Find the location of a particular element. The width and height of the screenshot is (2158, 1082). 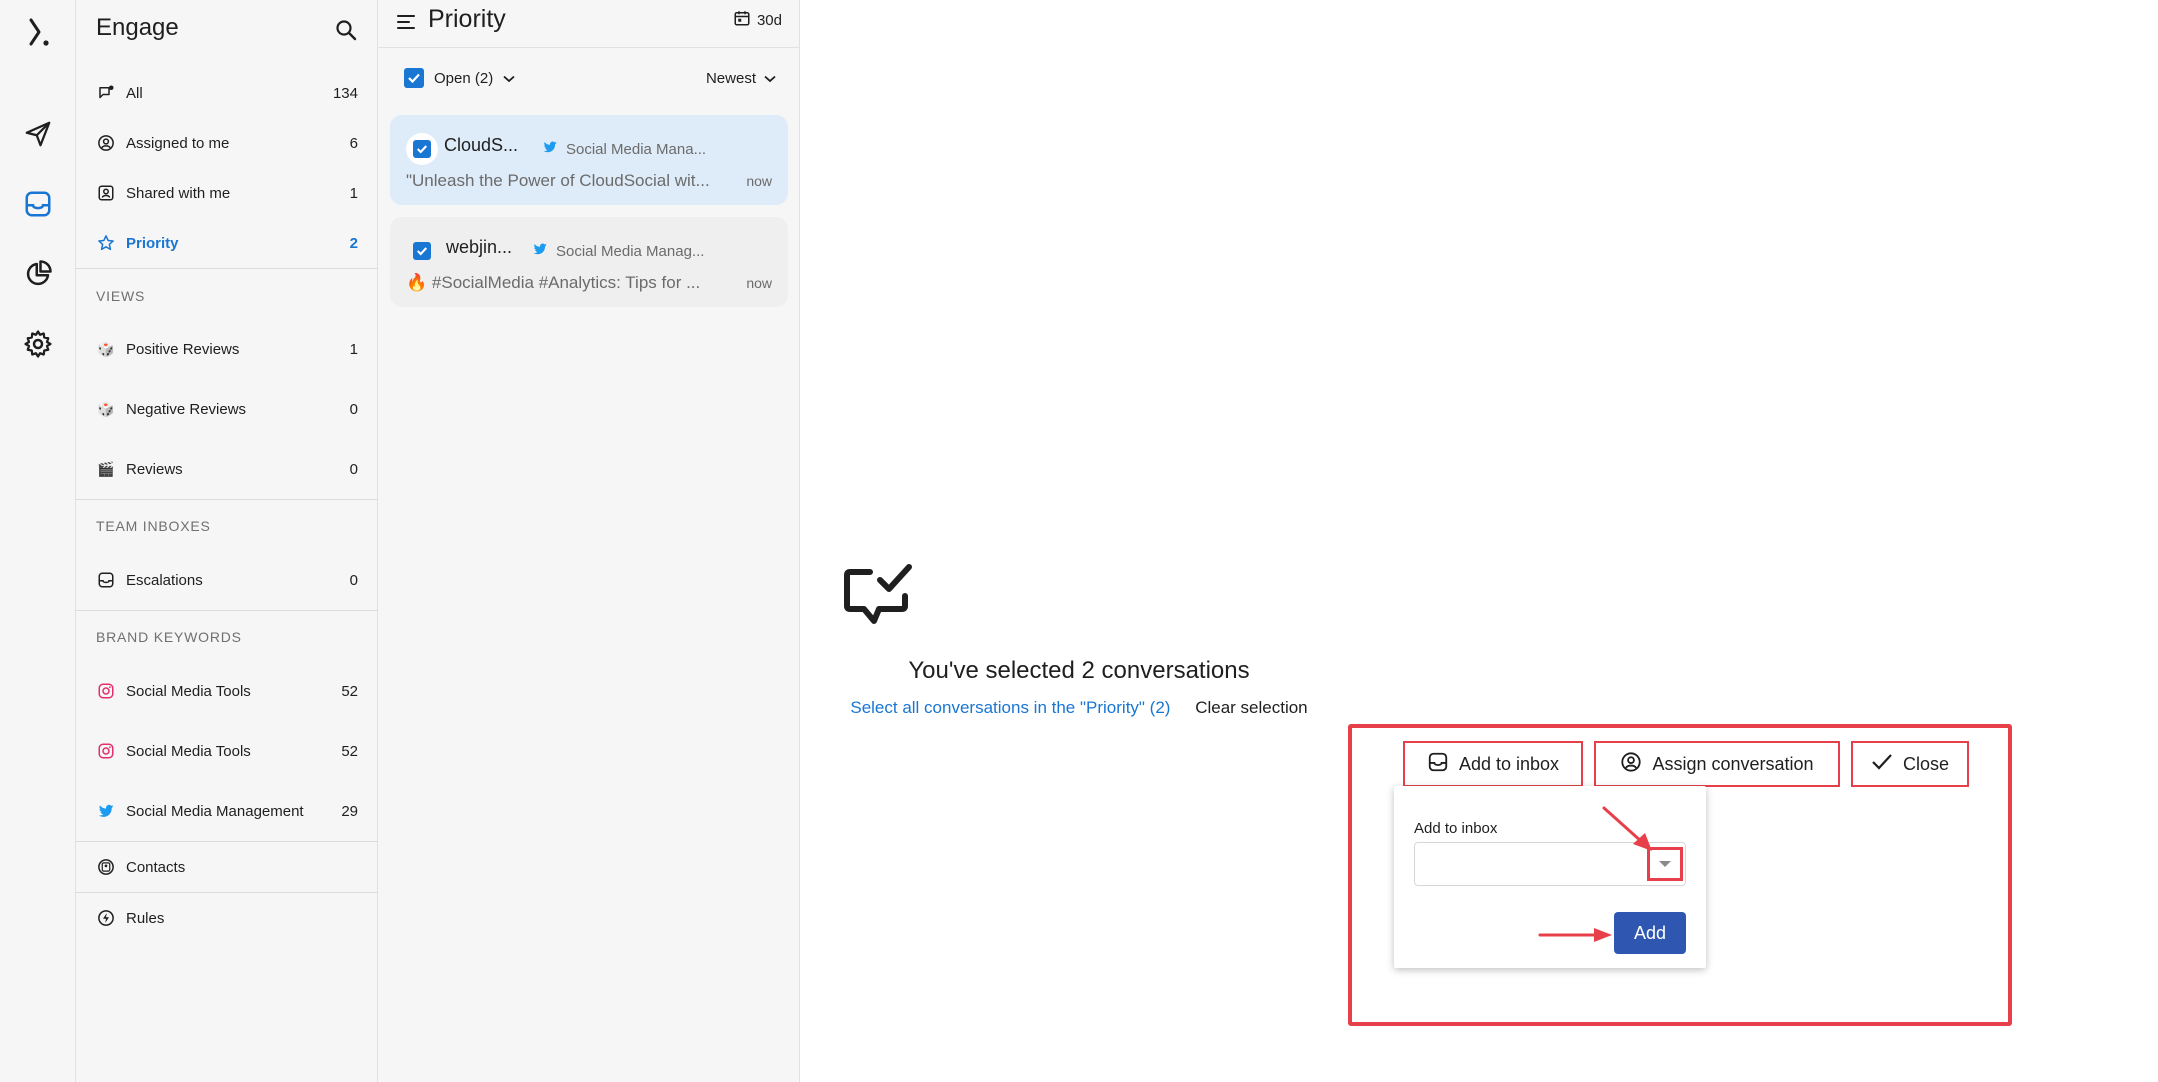

sidebar-item-count: 29 is located at coordinates (349, 811).